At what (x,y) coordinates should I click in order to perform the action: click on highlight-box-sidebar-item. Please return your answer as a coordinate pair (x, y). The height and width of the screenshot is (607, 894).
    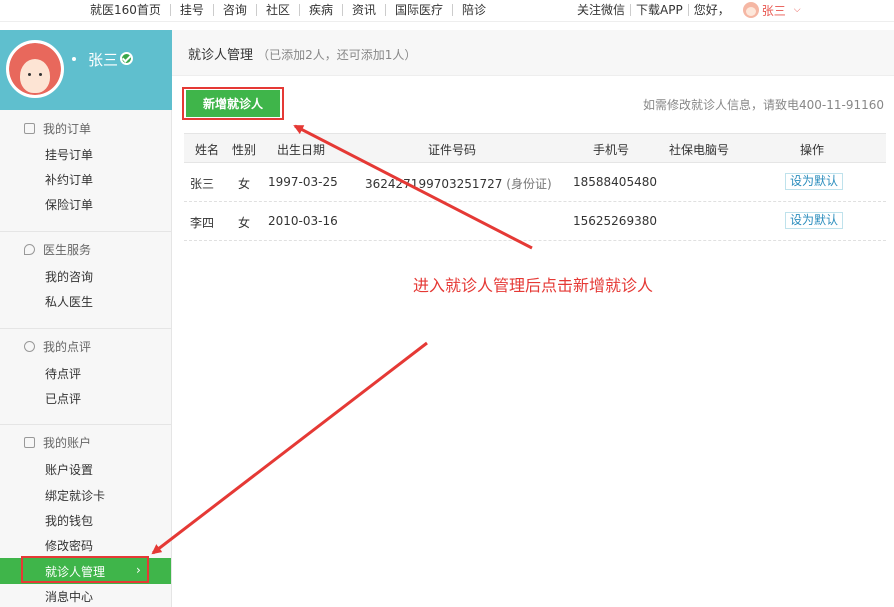
    Looking at the image, I should click on (85, 569).